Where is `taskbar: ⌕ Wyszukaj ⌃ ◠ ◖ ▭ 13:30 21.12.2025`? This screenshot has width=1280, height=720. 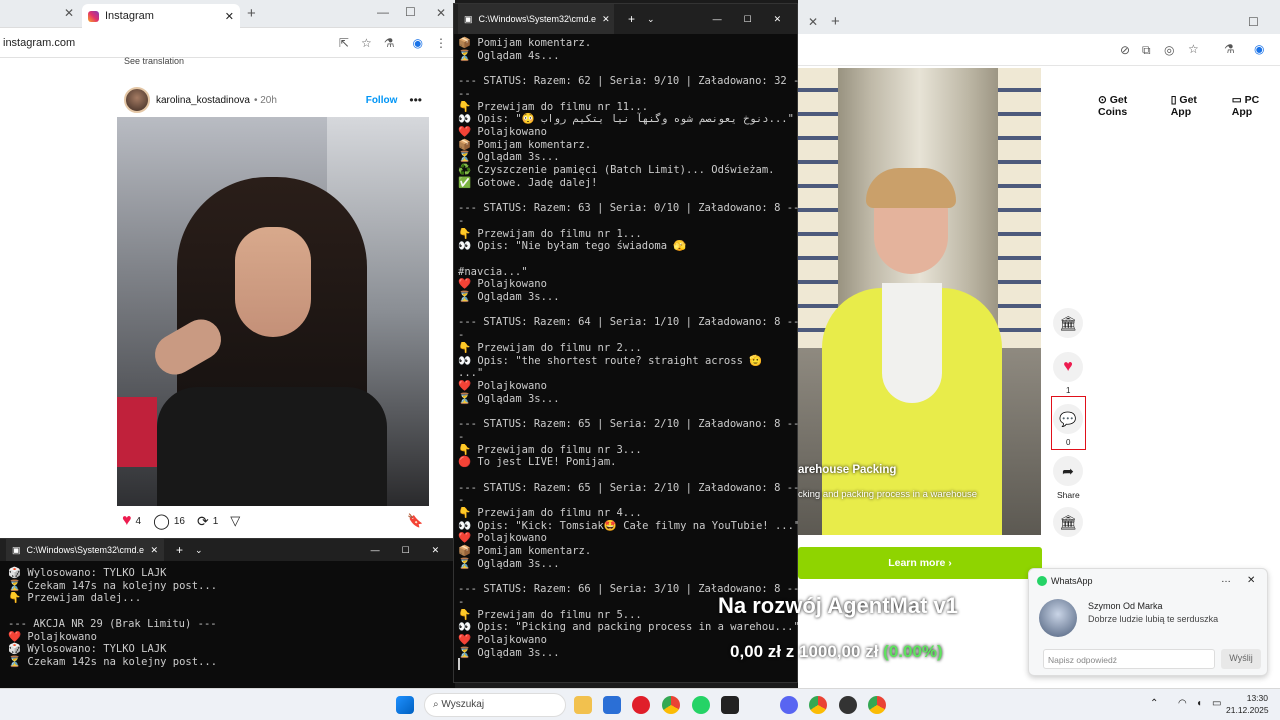 taskbar: ⌕ Wyszukaj ⌃ ◠ ◖ ▭ 13:30 21.12.2025 is located at coordinates (640, 704).